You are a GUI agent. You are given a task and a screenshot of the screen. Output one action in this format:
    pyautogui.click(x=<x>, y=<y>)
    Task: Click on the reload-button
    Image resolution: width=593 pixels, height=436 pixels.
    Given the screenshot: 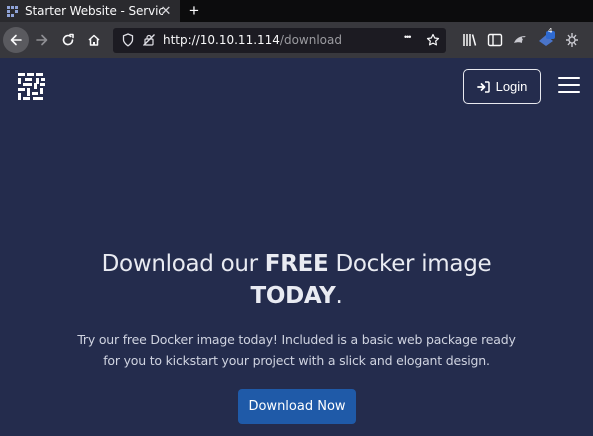 What is the action you would take?
    pyautogui.click(x=68, y=40)
    